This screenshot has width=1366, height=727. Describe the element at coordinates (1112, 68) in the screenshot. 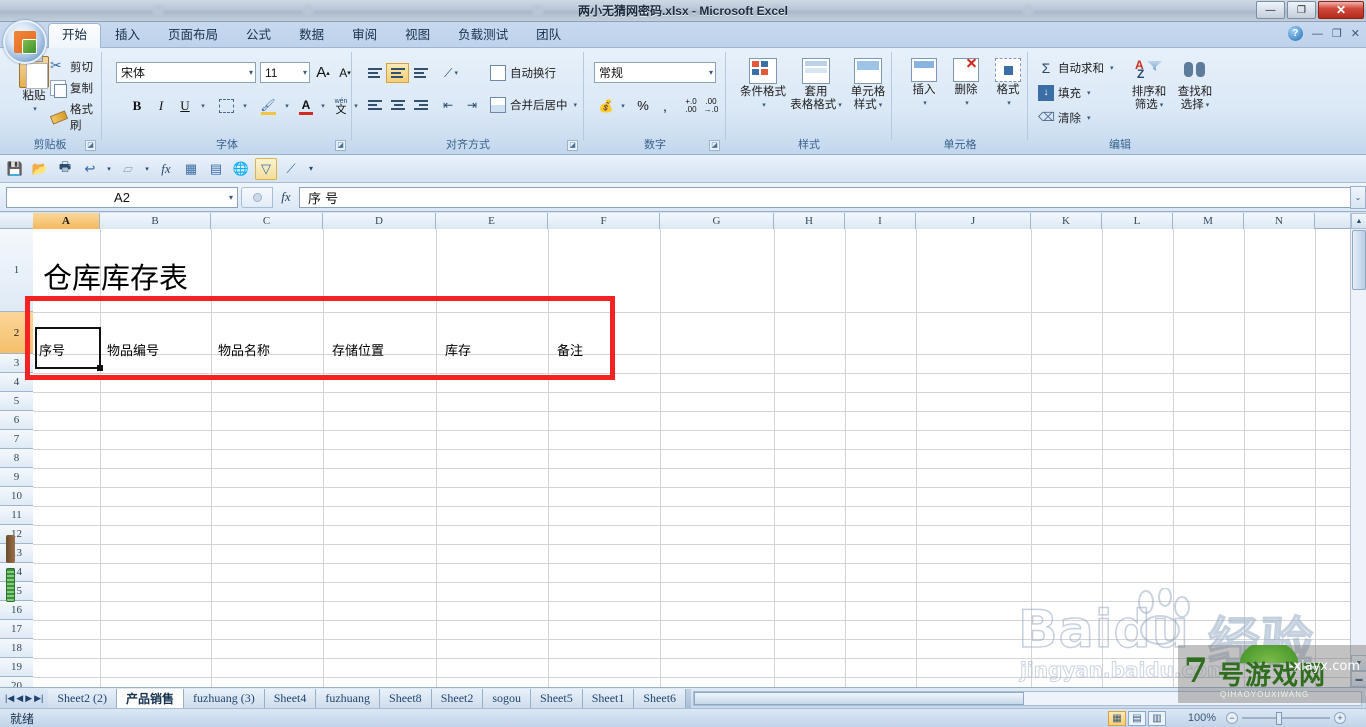

I see `autosum-chevron-down-icon: ▾` at that location.